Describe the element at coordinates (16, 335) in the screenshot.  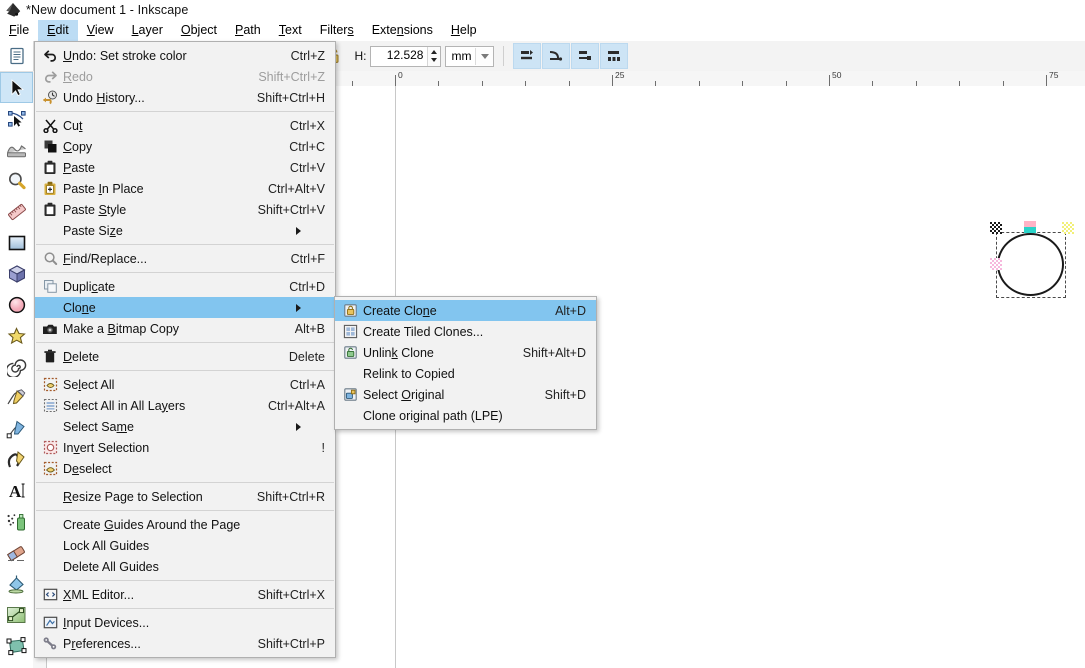
I see `star-tool` at that location.